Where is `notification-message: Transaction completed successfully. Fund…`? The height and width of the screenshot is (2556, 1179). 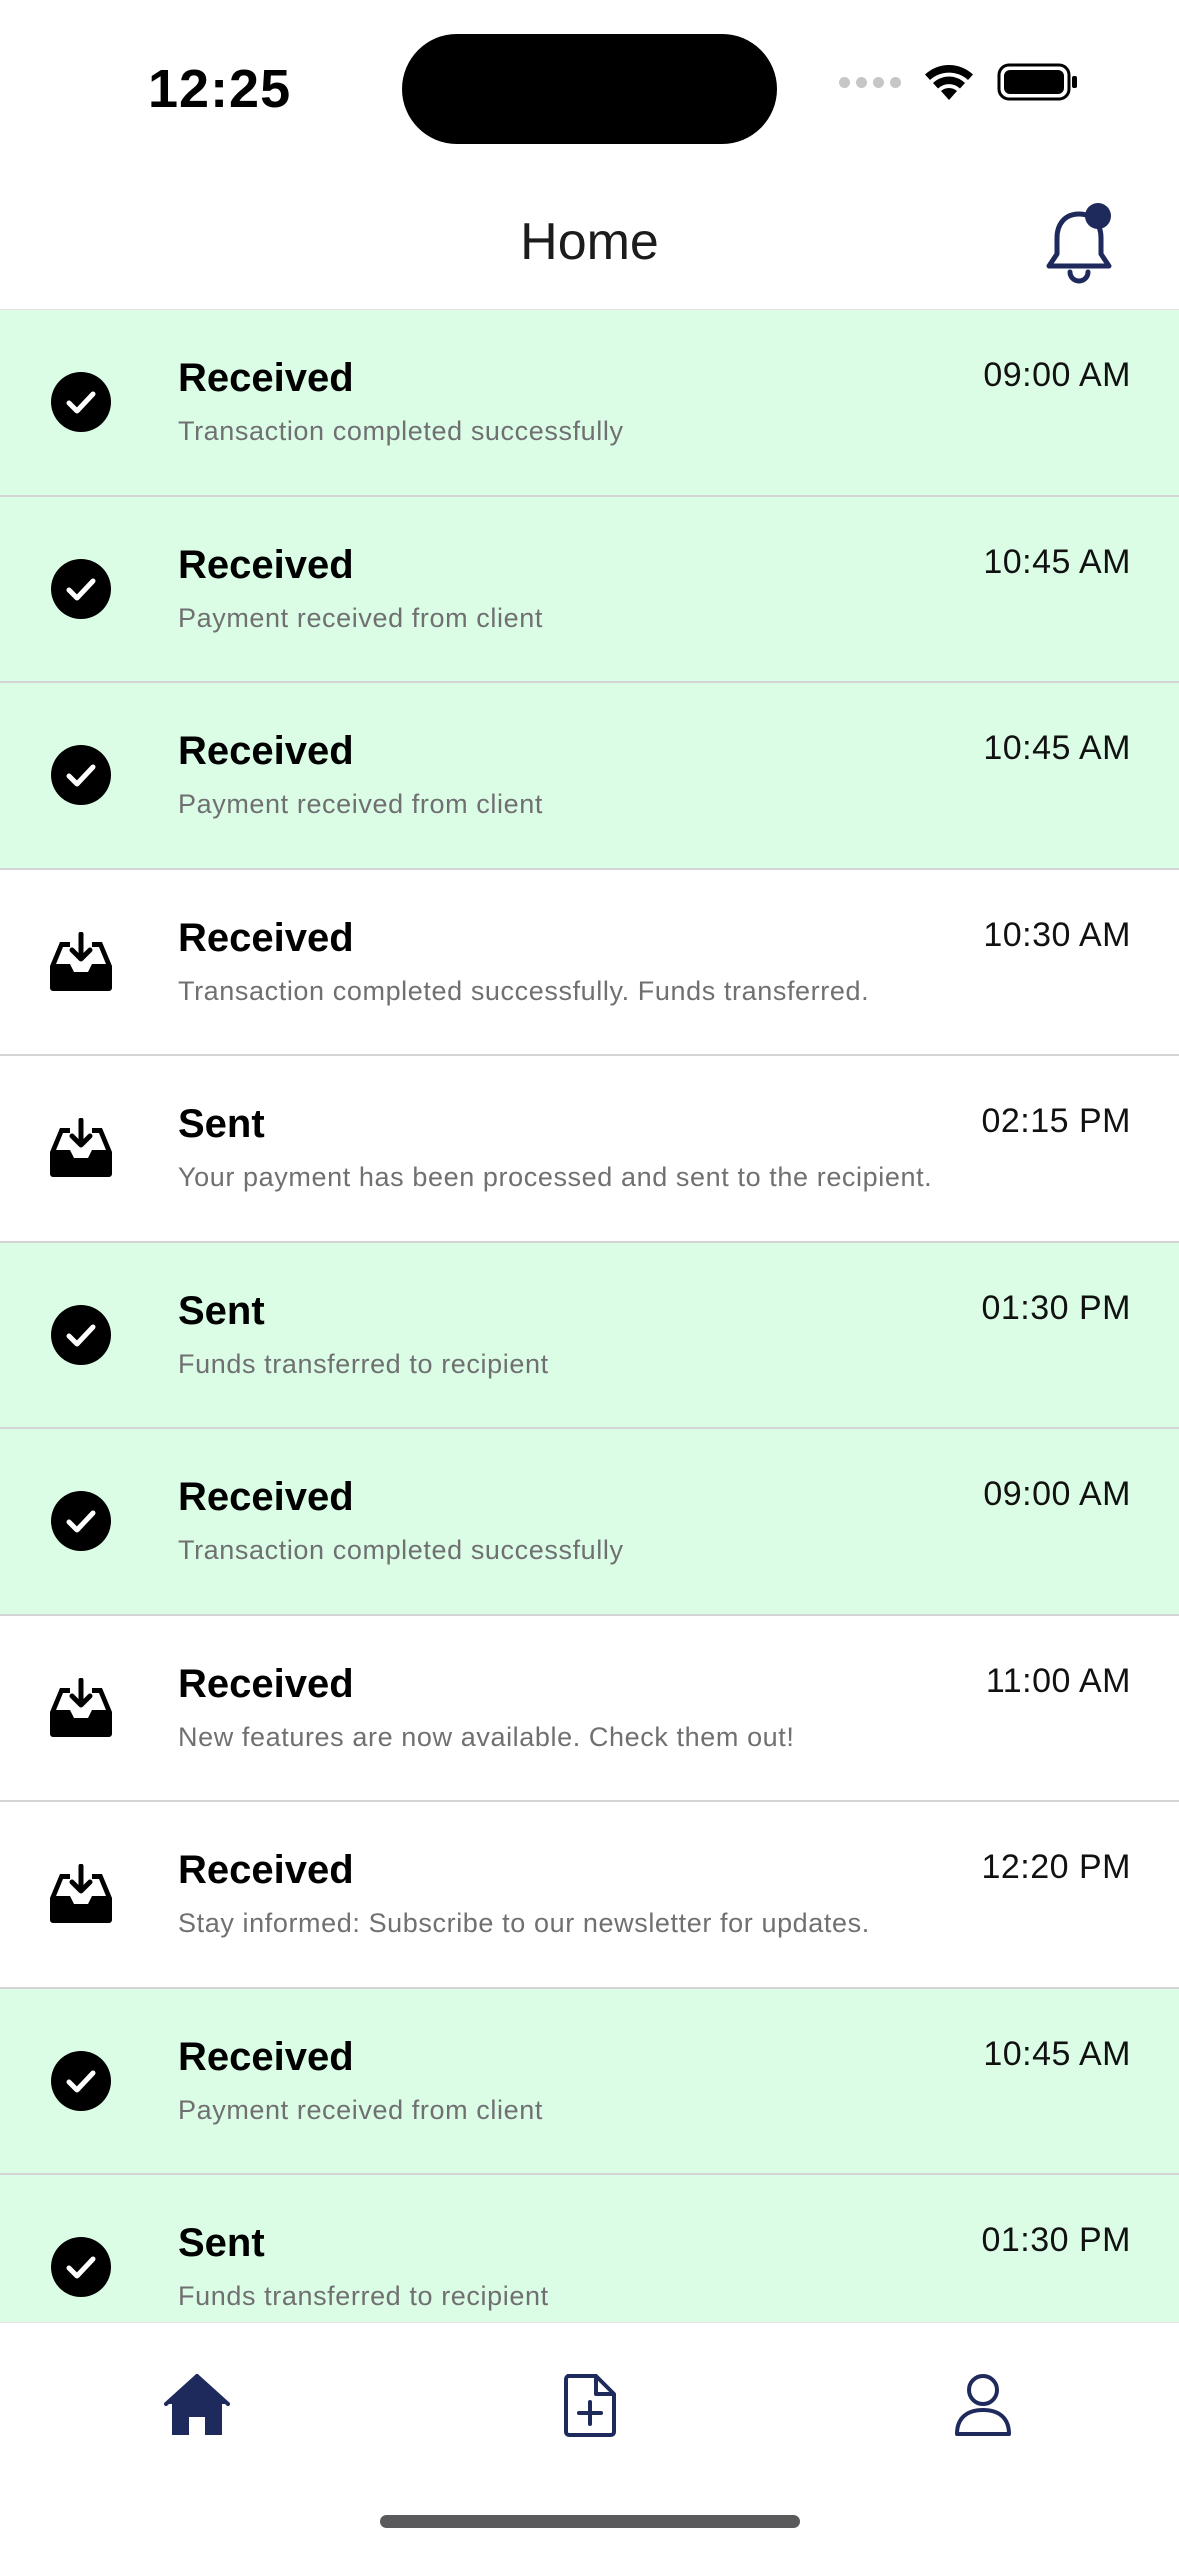 notification-message: Transaction completed successfully. Fund… is located at coordinates (524, 990).